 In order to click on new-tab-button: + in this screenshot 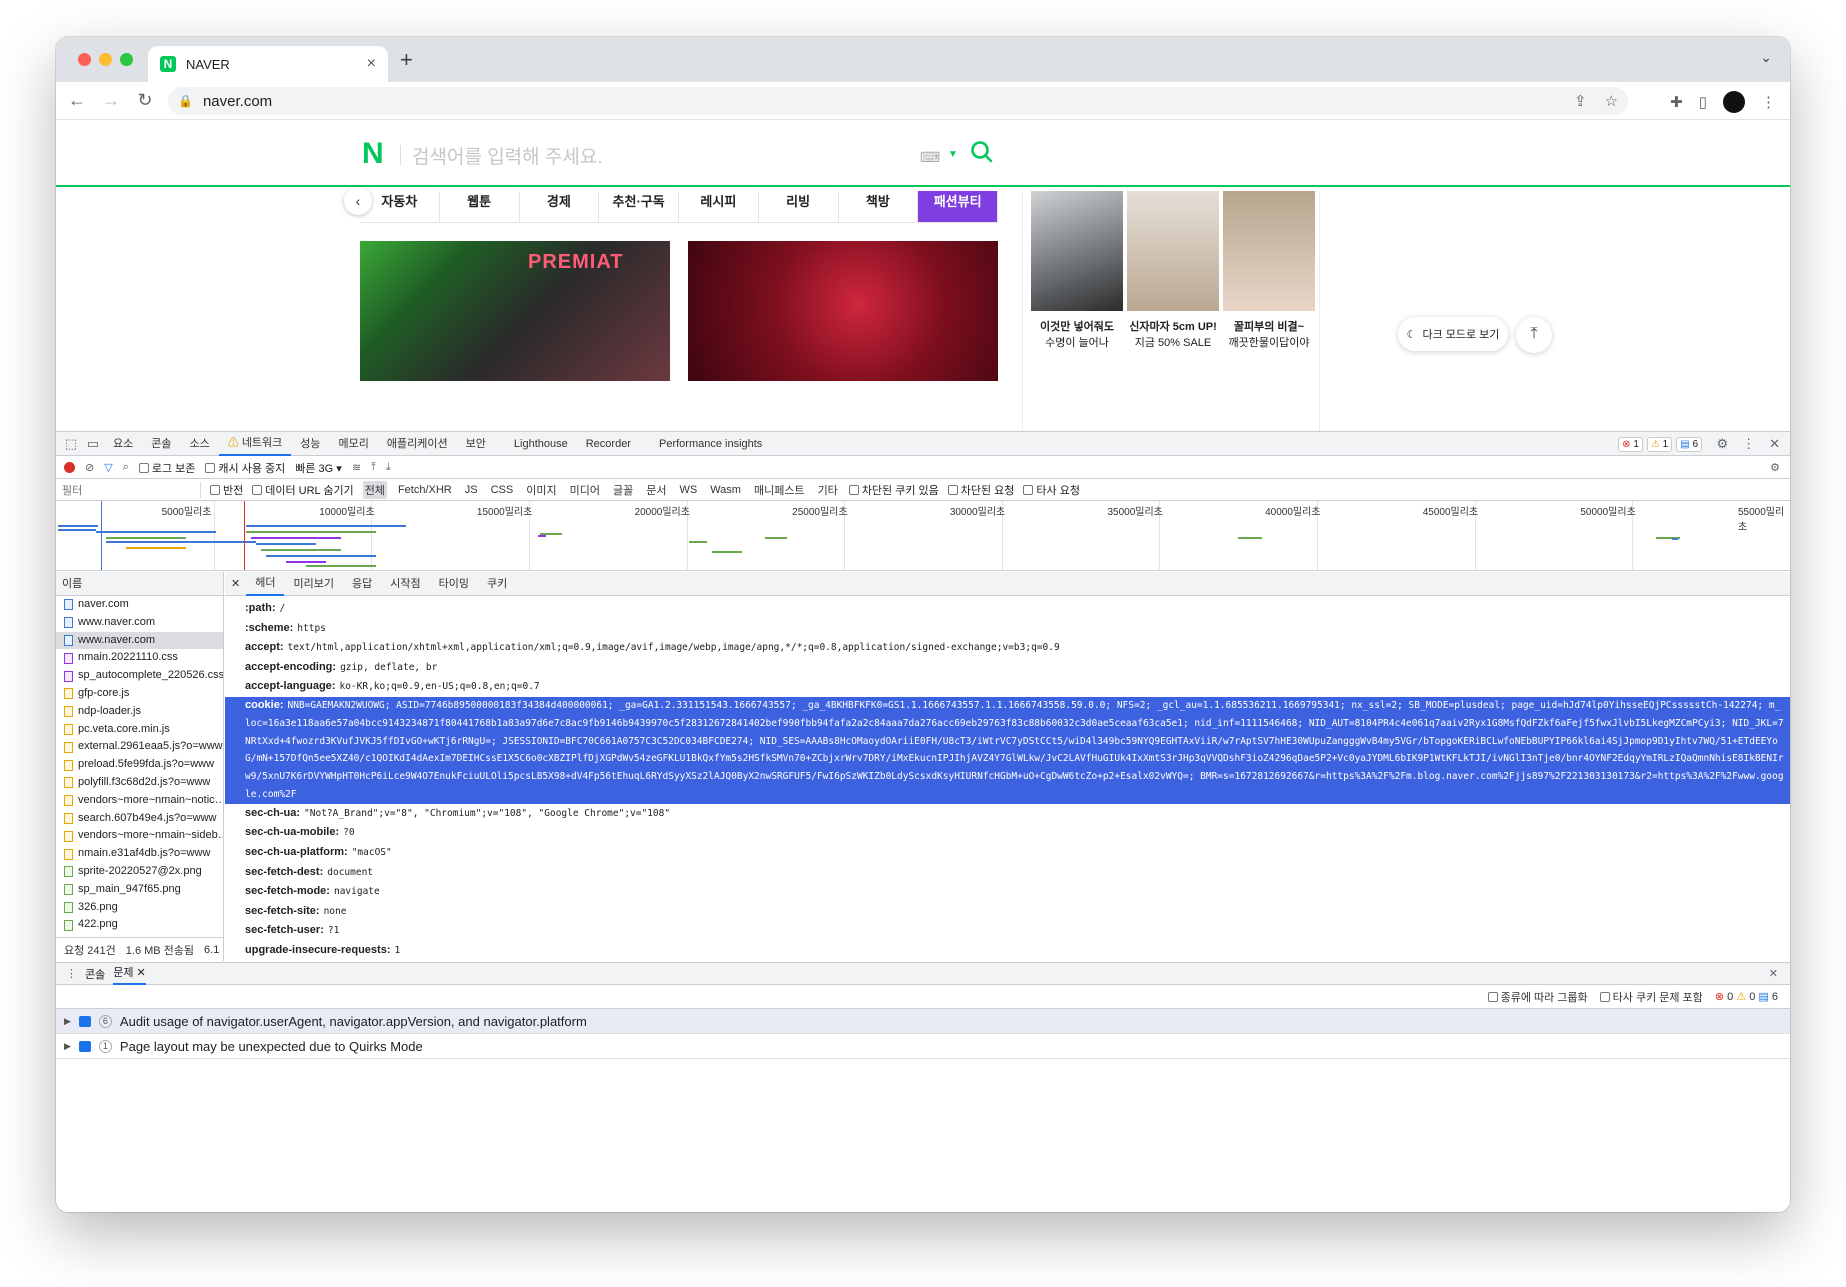, I will do `click(406, 60)`.